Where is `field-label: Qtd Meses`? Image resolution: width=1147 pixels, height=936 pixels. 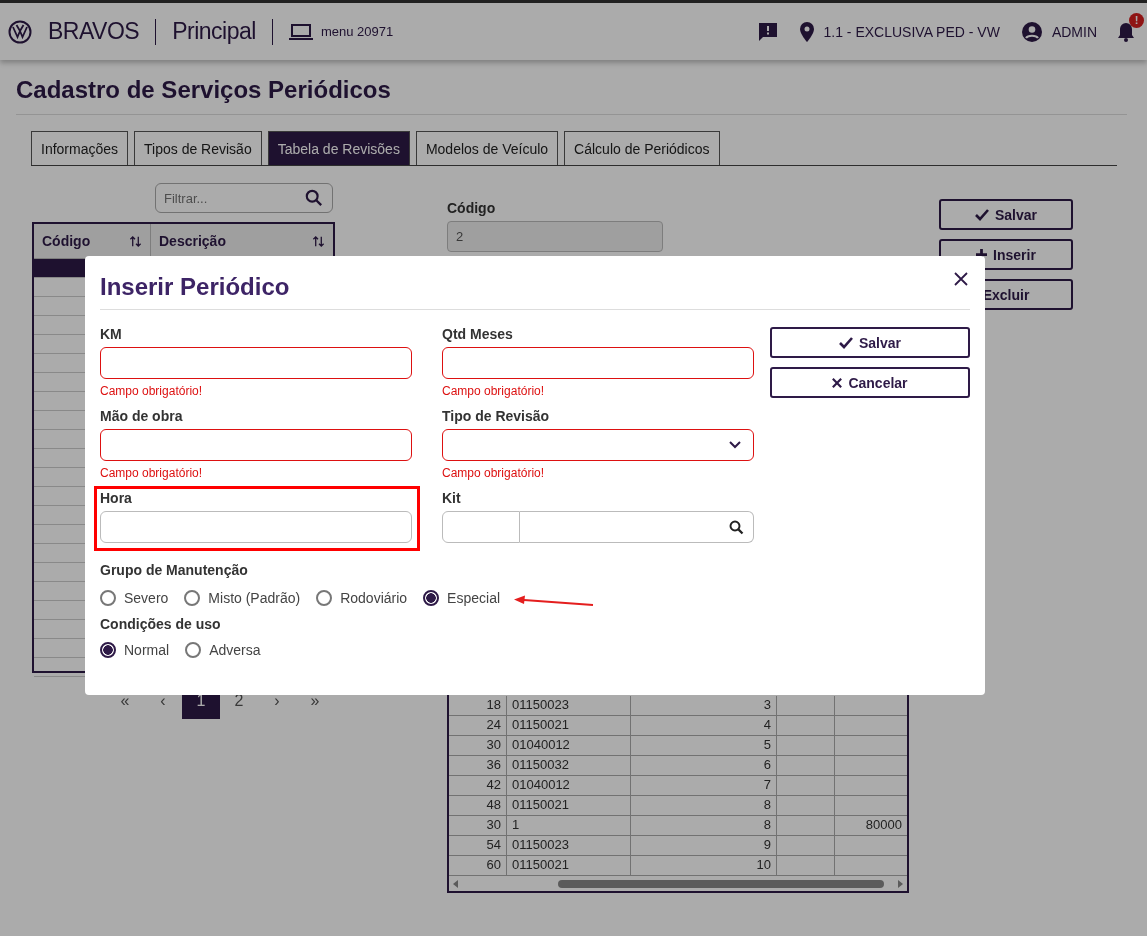 field-label: Qtd Meses is located at coordinates (478, 334).